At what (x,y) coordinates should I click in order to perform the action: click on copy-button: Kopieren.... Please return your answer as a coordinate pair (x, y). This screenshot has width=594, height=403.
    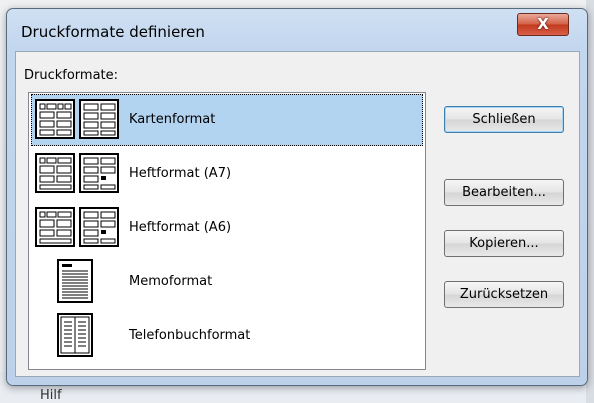
    Looking at the image, I should click on (504, 243).